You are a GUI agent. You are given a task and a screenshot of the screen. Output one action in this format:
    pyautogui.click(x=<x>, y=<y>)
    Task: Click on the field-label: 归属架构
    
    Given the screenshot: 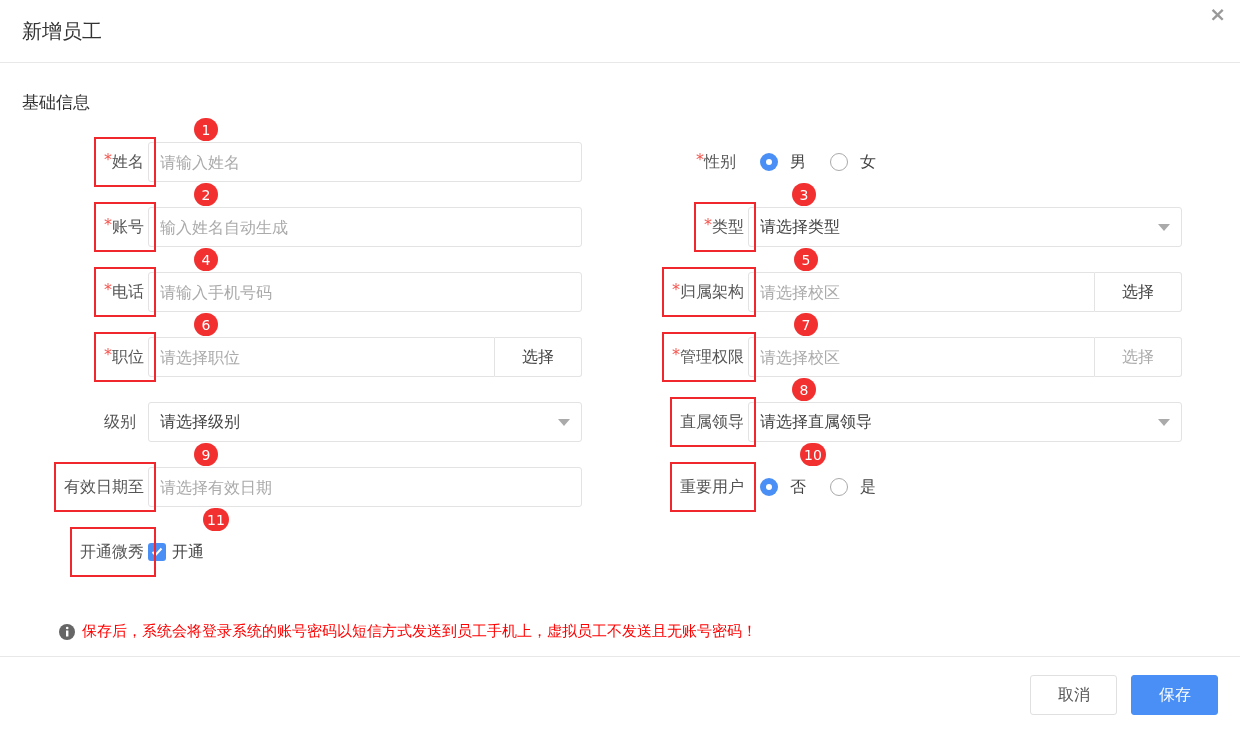 What is the action you would take?
    pyautogui.click(x=712, y=292)
    